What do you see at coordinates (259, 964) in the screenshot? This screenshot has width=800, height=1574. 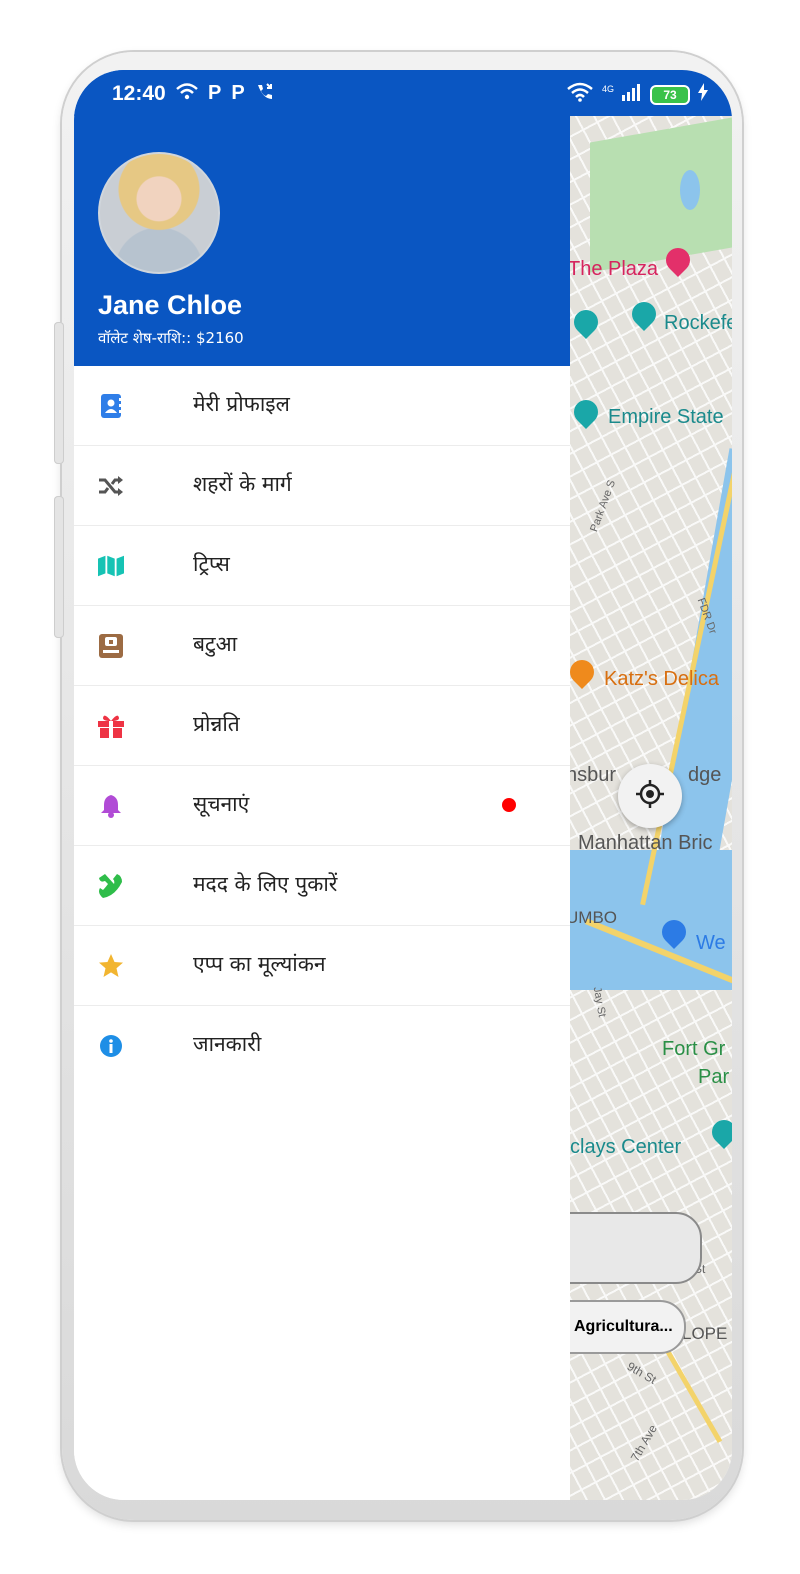 I see `menu-item-label: एप्प का मूल्यांकन` at bounding box center [259, 964].